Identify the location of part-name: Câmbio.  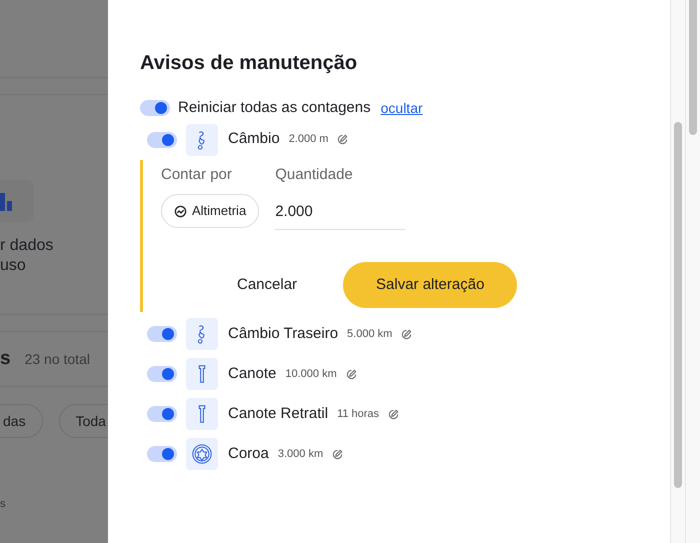
(254, 139).